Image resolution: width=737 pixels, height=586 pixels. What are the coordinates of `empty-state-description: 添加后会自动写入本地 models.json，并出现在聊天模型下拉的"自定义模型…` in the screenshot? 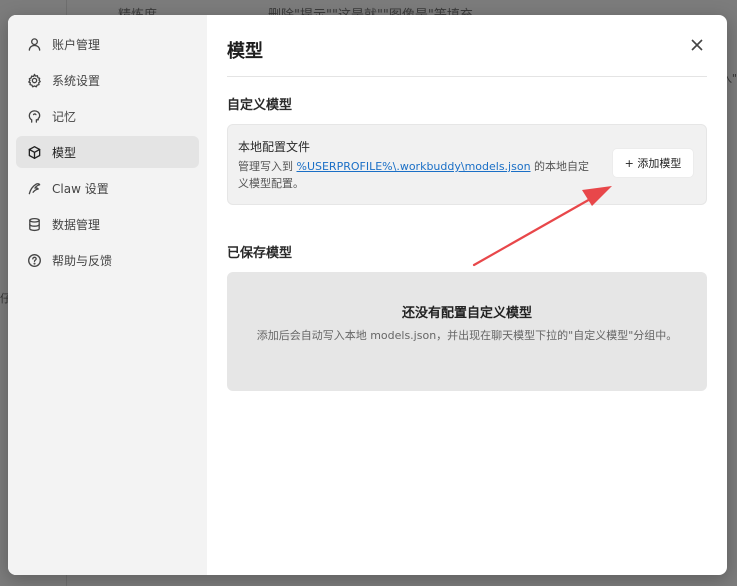 It's located at (467, 335).